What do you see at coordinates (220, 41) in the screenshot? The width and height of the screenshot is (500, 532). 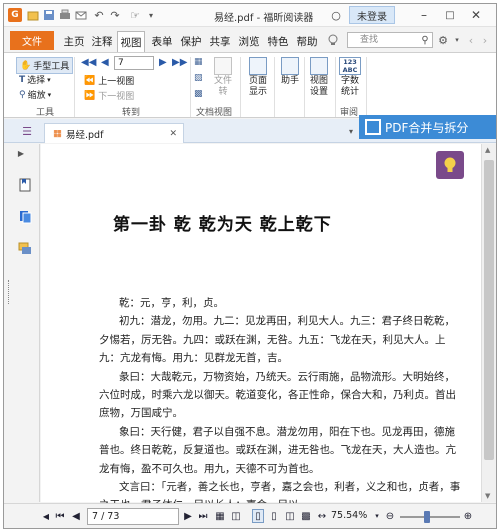 I see `menu-share: 共享` at bounding box center [220, 41].